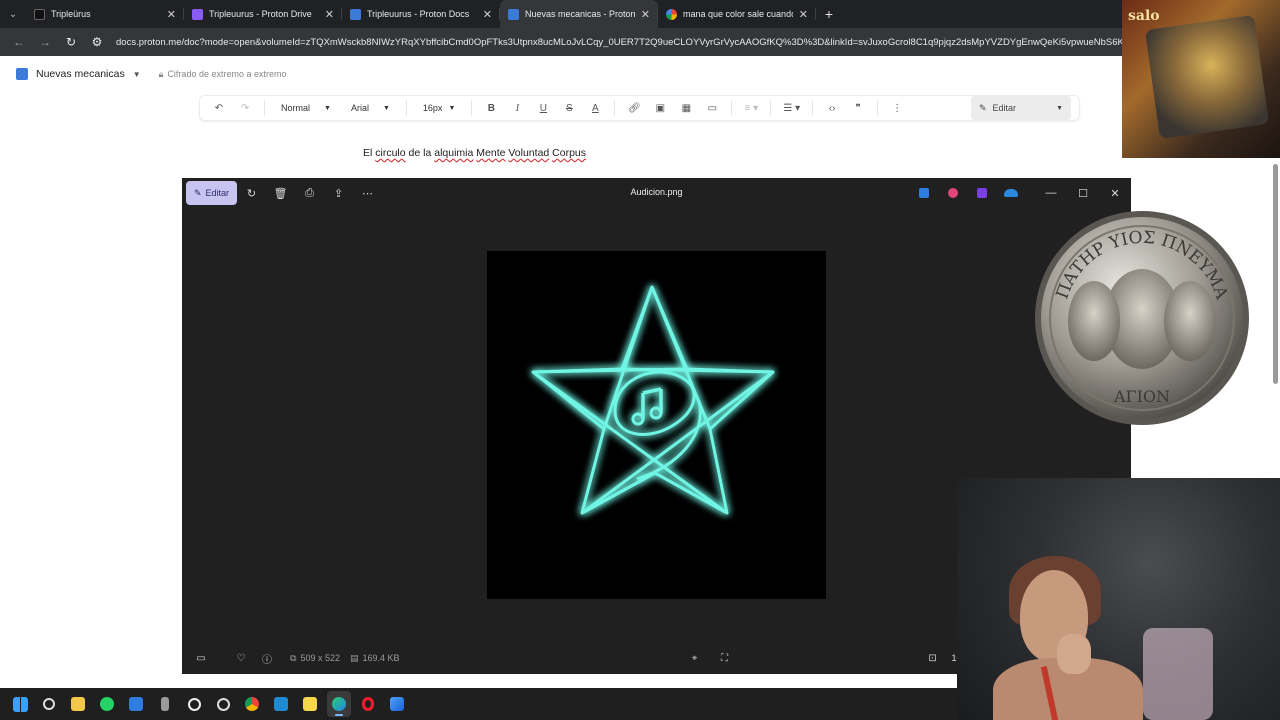 This screenshot has width=1280, height=720. What do you see at coordinates (1275, 274) in the screenshot?
I see `scrollbar-thumb` at bounding box center [1275, 274].